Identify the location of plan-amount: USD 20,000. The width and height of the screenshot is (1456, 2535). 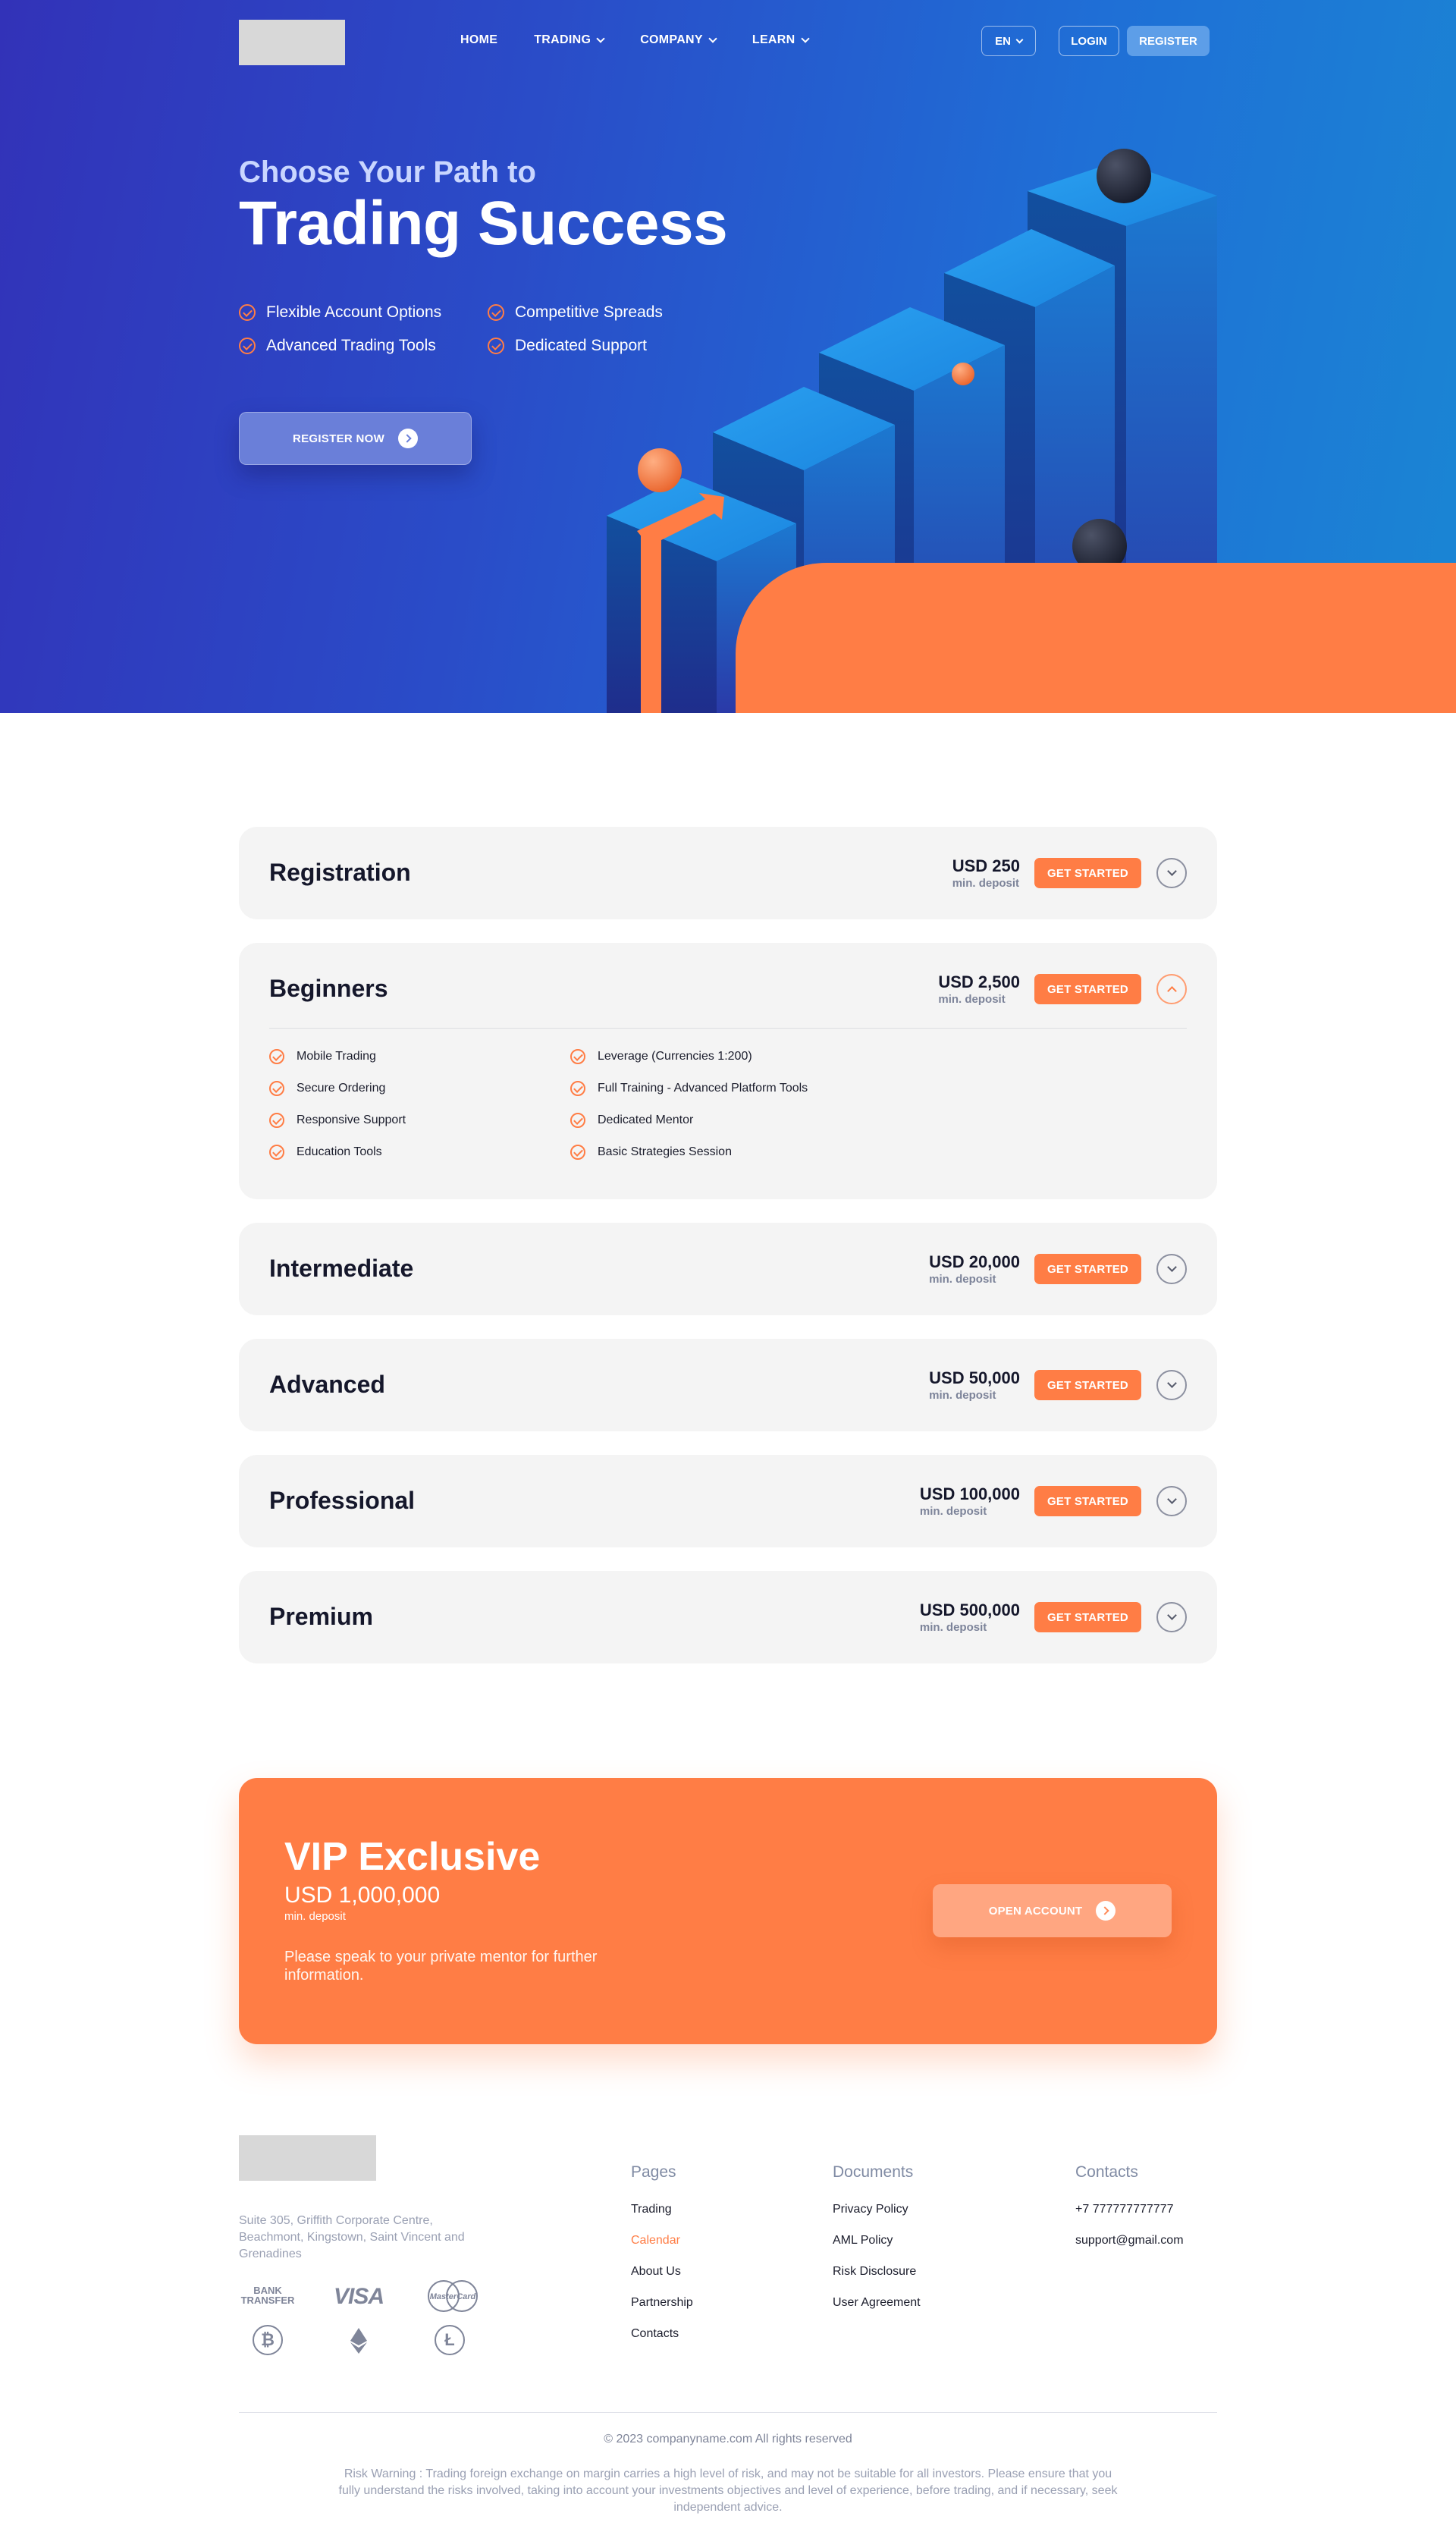
(974, 1261).